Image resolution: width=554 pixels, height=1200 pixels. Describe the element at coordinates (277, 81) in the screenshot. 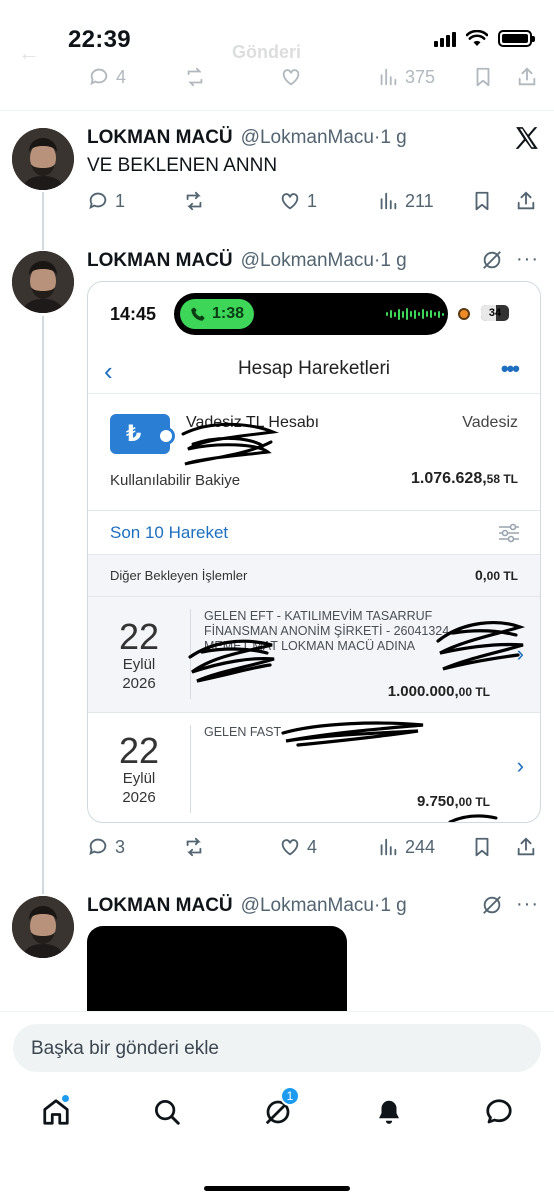

I see `previous-tweet-actions: 4 375` at that location.